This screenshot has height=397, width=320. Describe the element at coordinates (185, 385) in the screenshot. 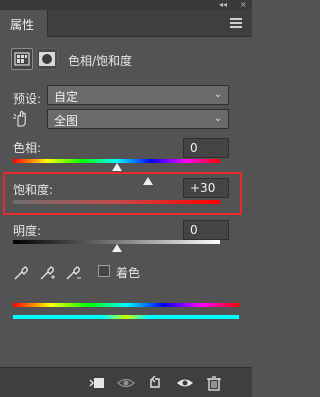

I see `eye-icon` at that location.